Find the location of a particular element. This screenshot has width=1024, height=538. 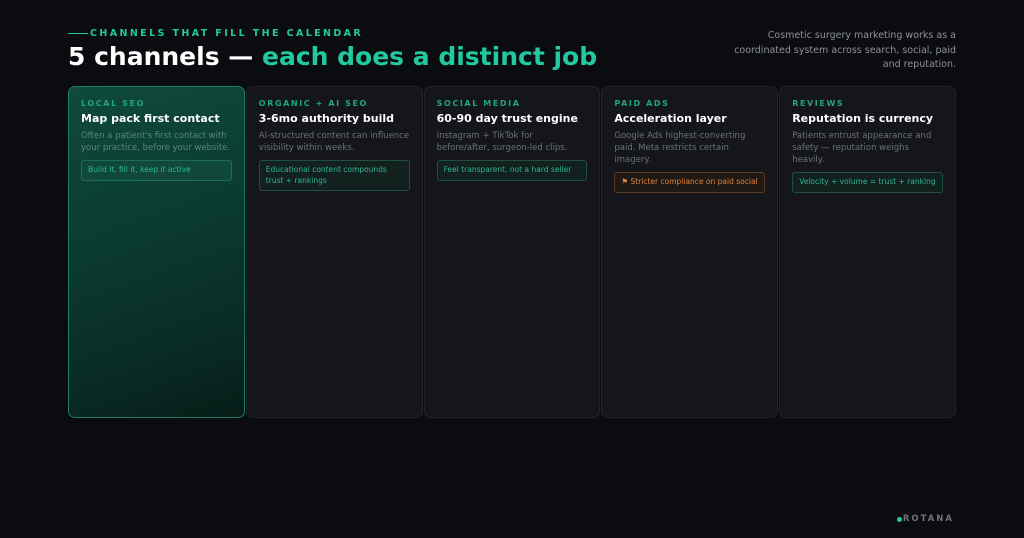

card-tag: Build it, fill it, keep it active is located at coordinates (156, 170).